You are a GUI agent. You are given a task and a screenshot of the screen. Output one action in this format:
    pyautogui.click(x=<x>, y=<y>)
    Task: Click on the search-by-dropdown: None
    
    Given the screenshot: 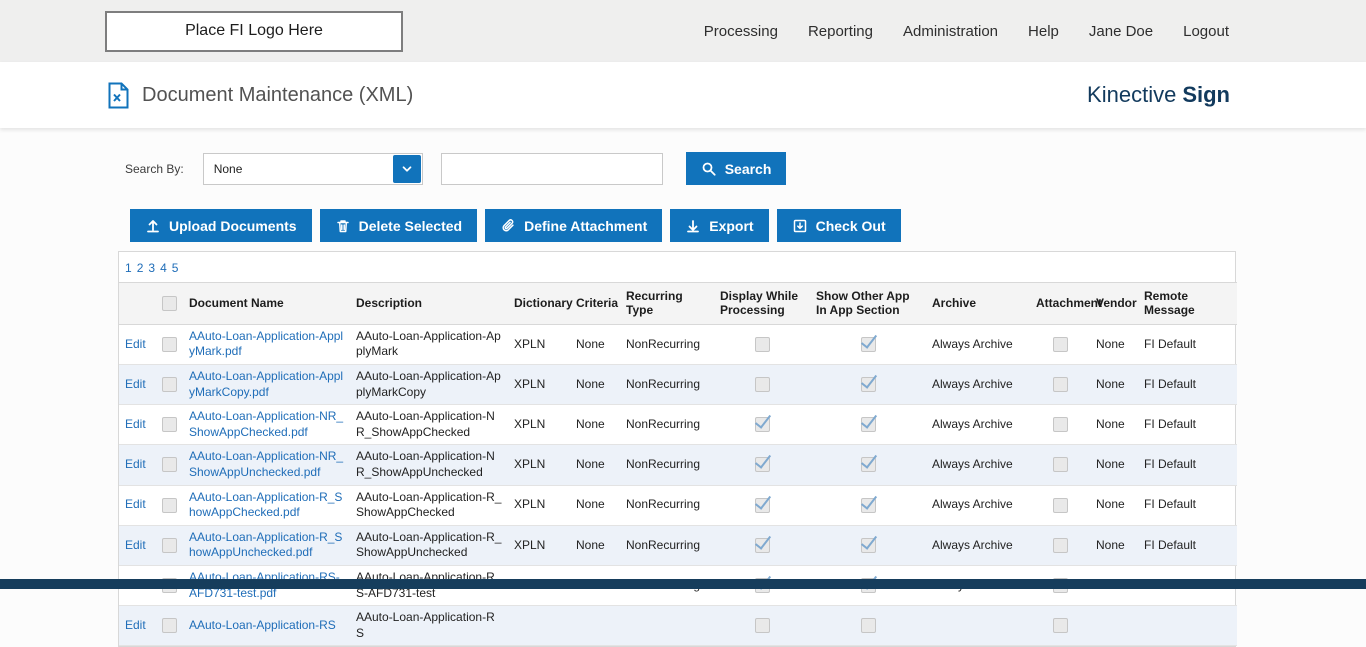 What is the action you would take?
    pyautogui.click(x=312, y=168)
    